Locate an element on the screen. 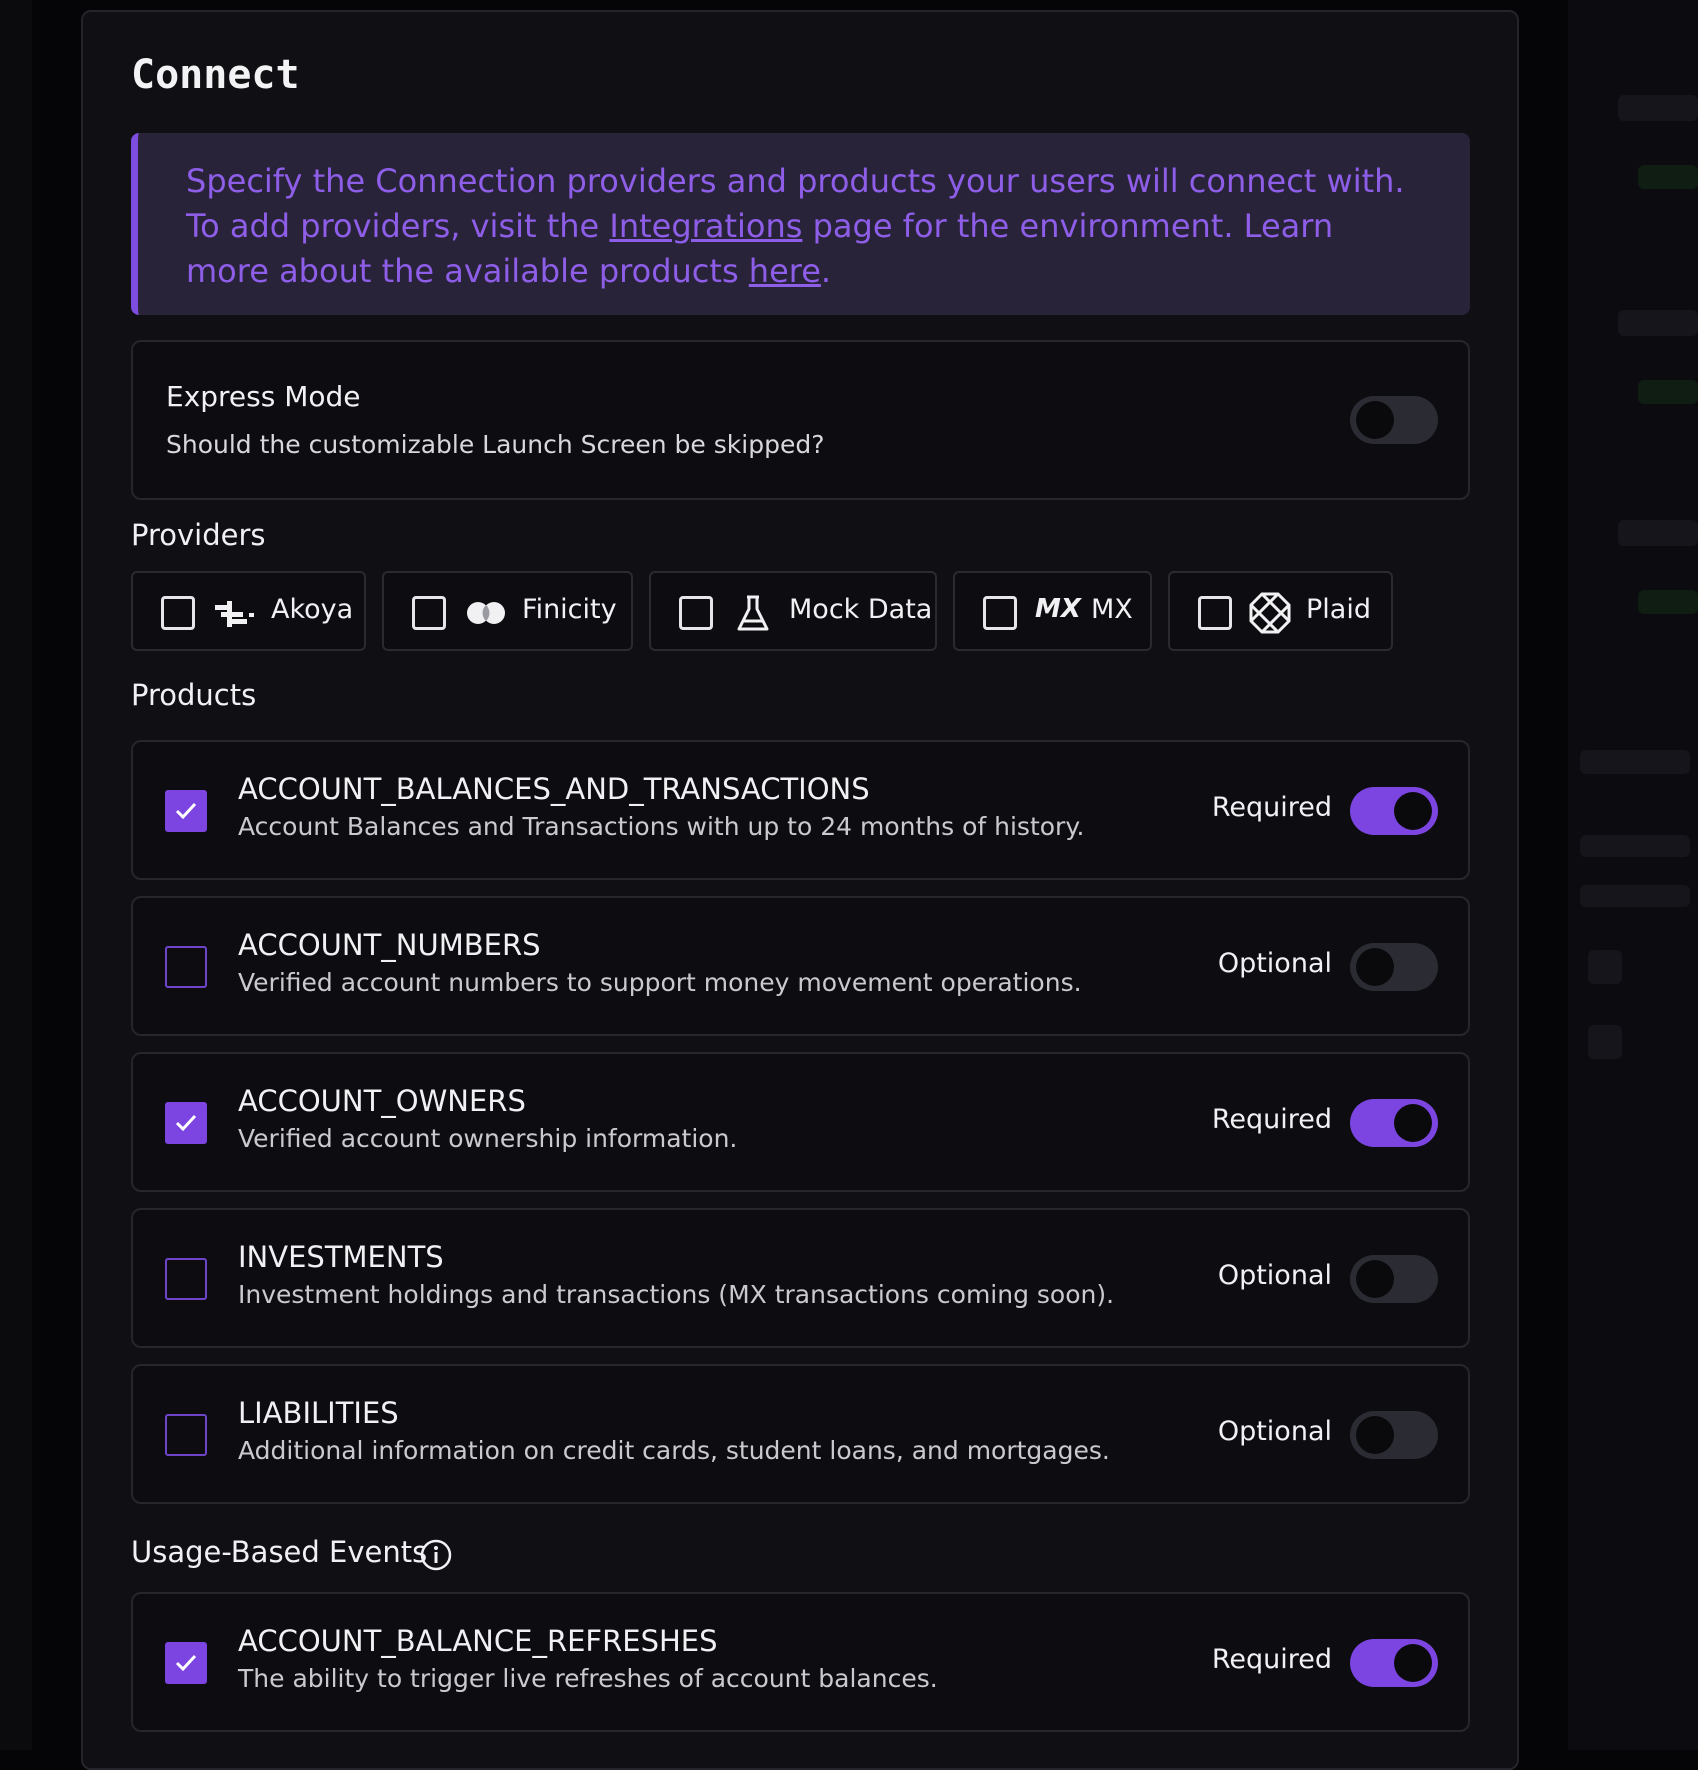 This screenshot has height=1770, width=1698. usage-event-required-toggle is located at coordinates (1394, 1663).